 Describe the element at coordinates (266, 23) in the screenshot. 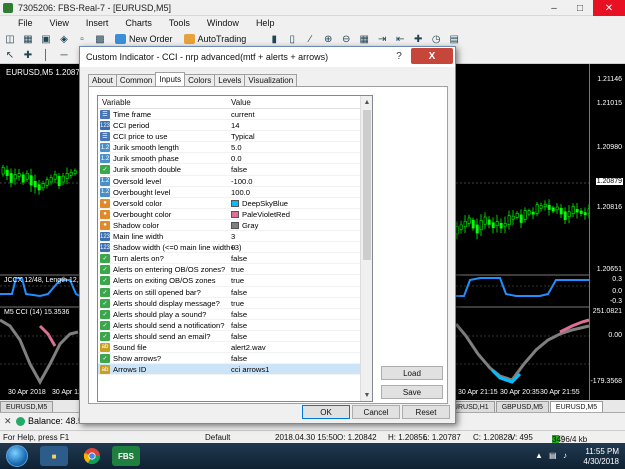

I see `menu-help: Help` at that location.